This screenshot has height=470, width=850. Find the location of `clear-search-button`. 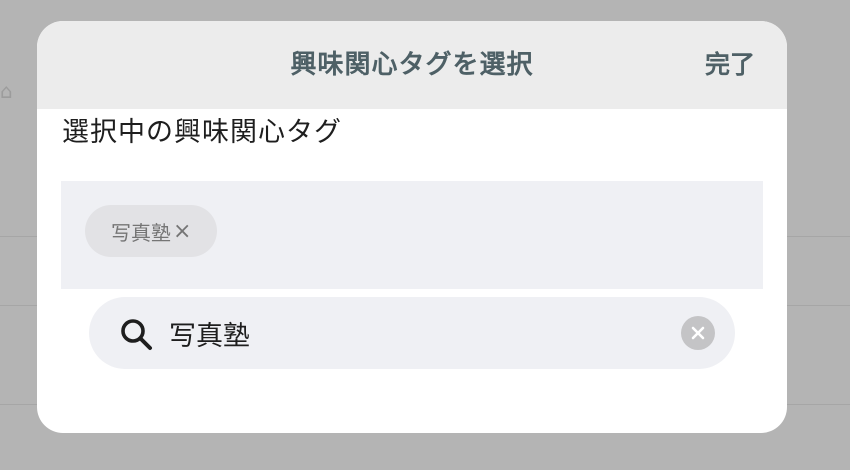

clear-search-button is located at coordinates (698, 333).